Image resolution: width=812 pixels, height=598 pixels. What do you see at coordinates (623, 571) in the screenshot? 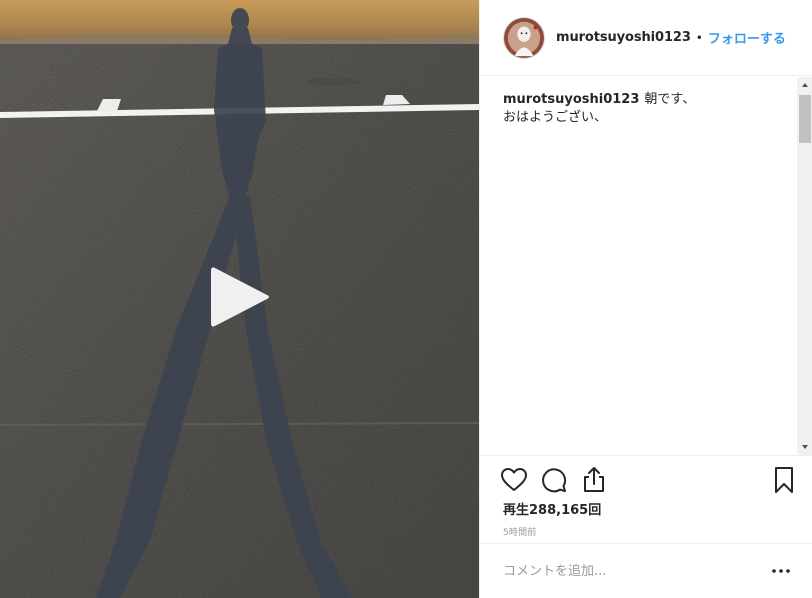
I see `comment-input` at bounding box center [623, 571].